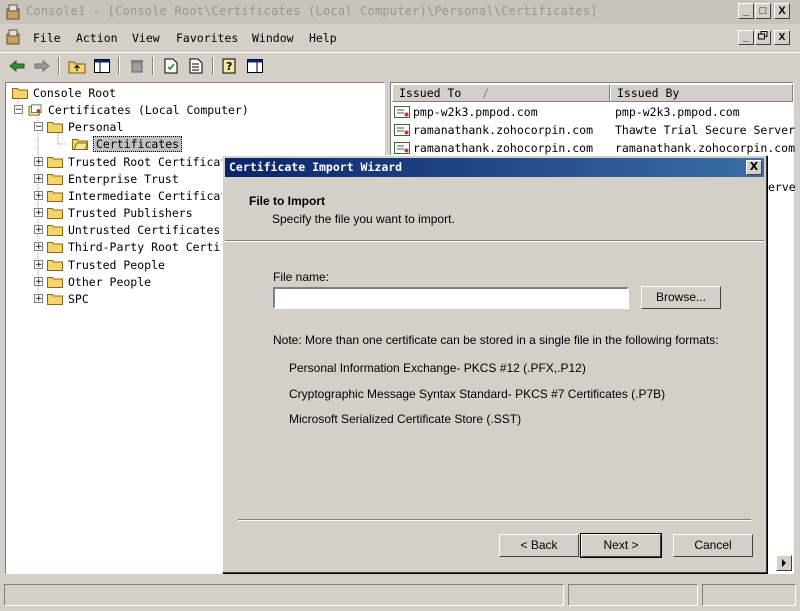 This screenshot has height=611, width=800. I want to click on action-pane-icon, so click(255, 66).